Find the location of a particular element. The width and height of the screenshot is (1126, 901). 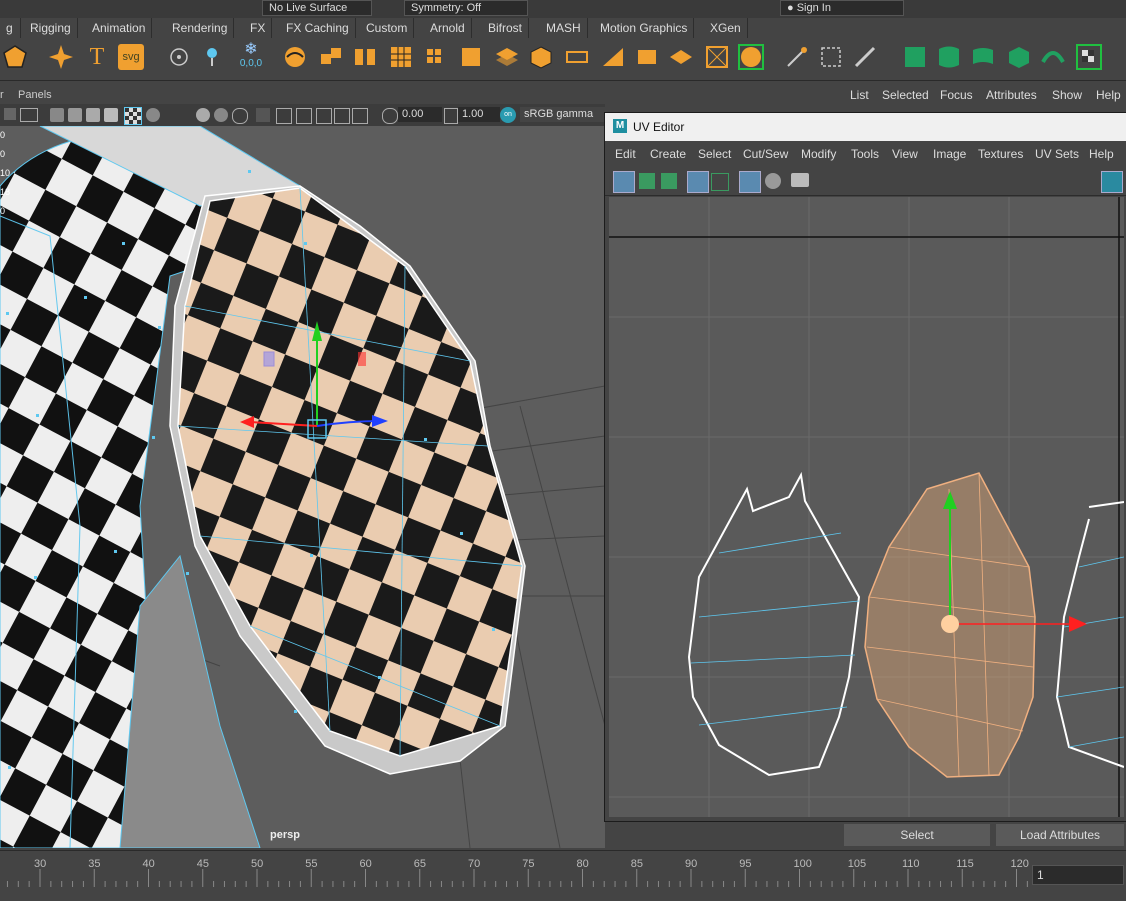

shelf-tab-rigging: Rigging is located at coordinates (51, 28).